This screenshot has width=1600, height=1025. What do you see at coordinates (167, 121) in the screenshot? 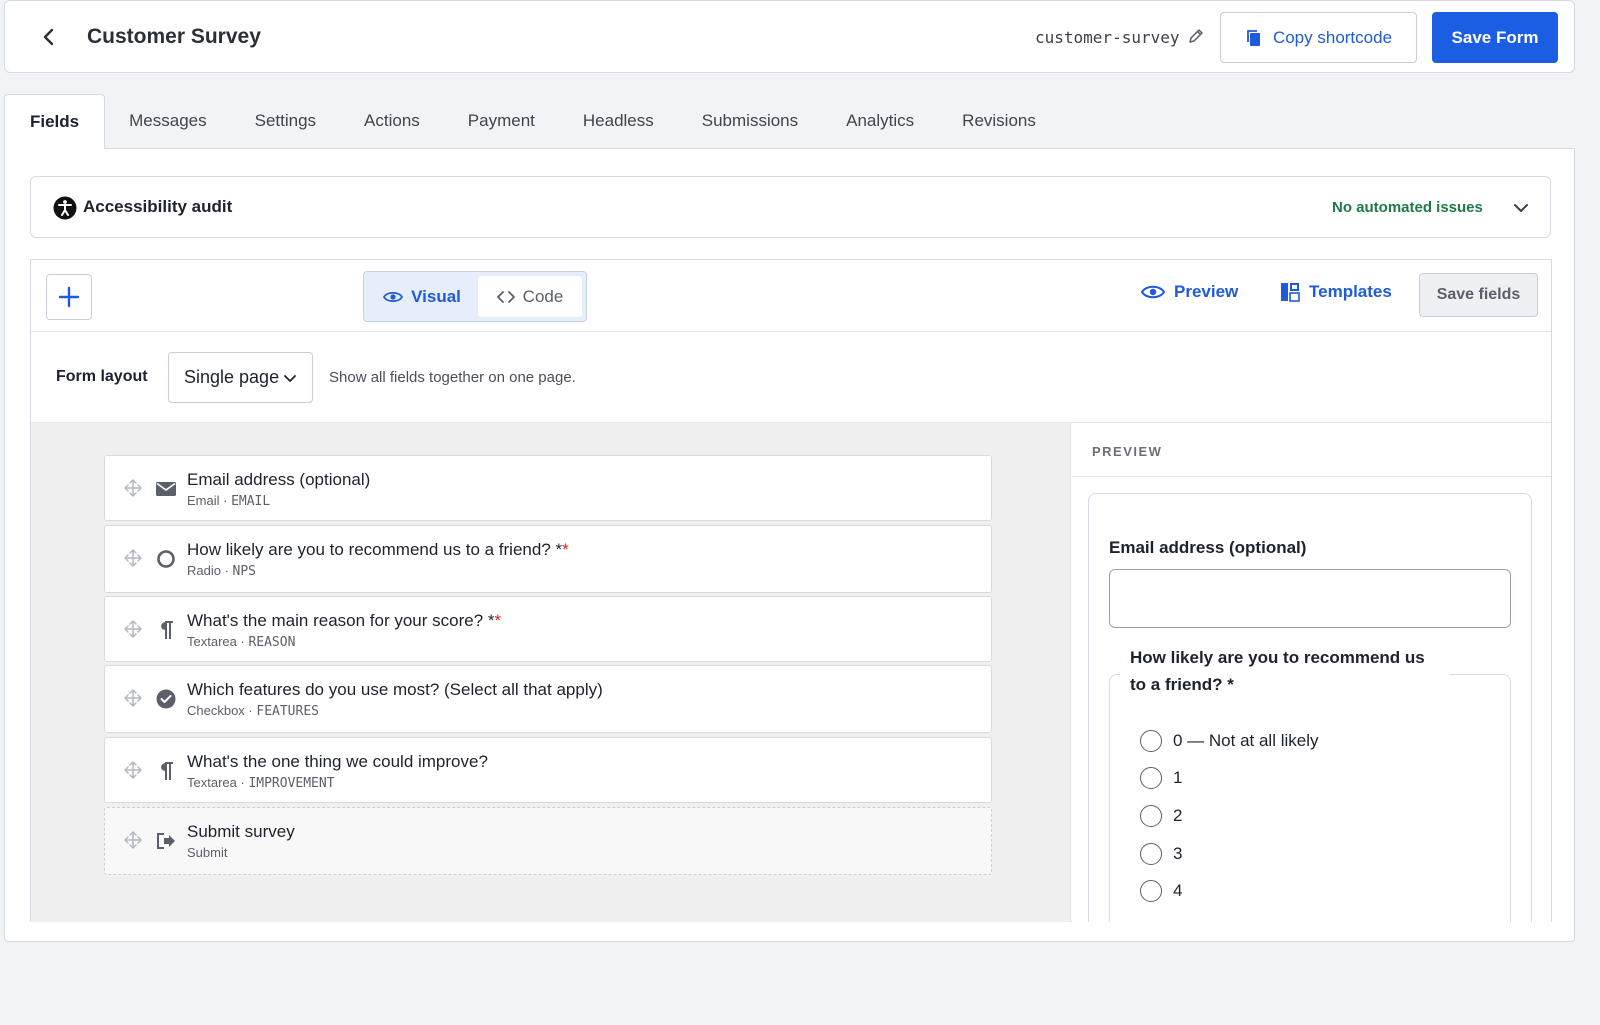
I see `tab-messages: Messages` at bounding box center [167, 121].